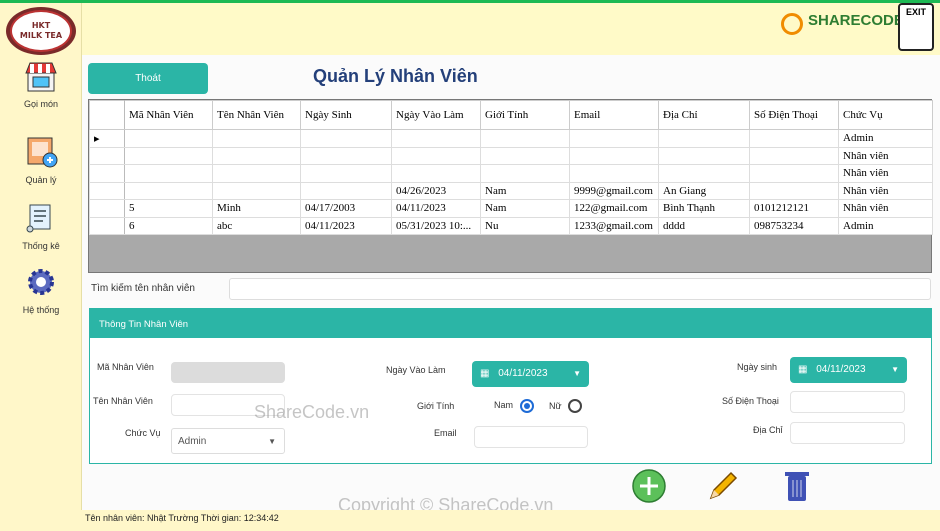 The height and width of the screenshot is (531, 940). Describe the element at coordinates (527, 406) in the screenshot. I see `nam-radio` at that location.